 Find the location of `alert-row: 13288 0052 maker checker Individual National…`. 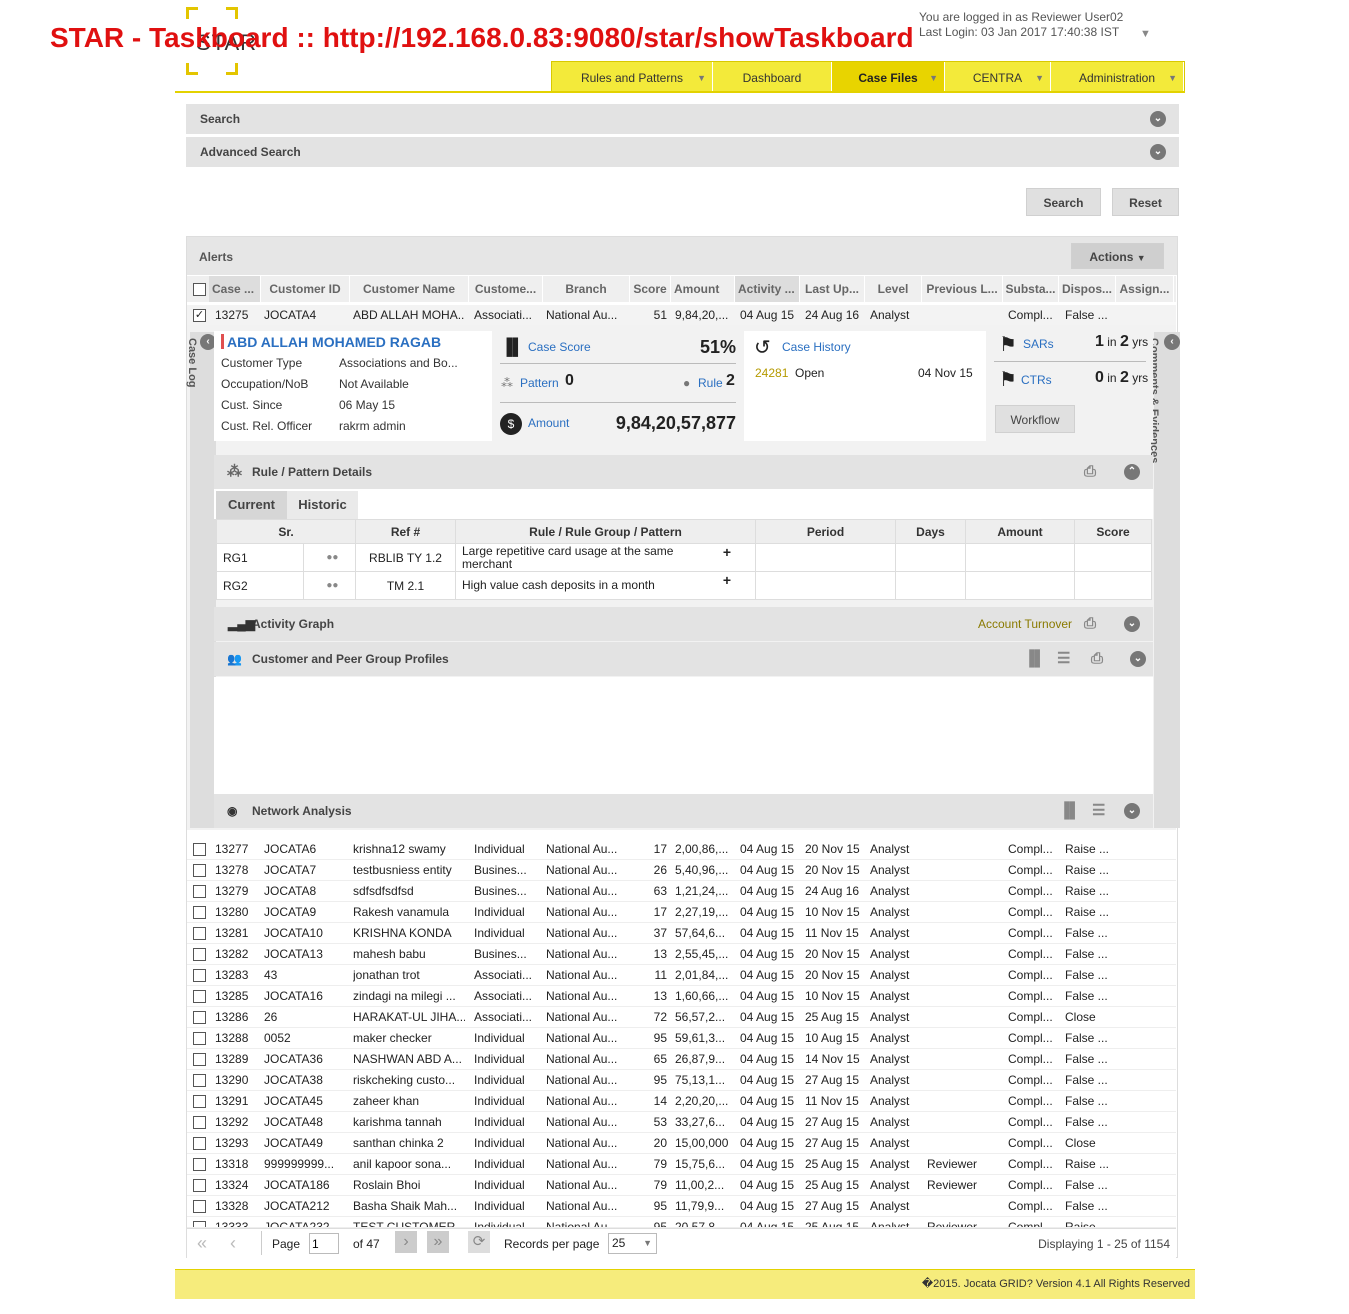

alert-row: 13288 0052 maker checker Individual National… is located at coordinates (681, 1038).